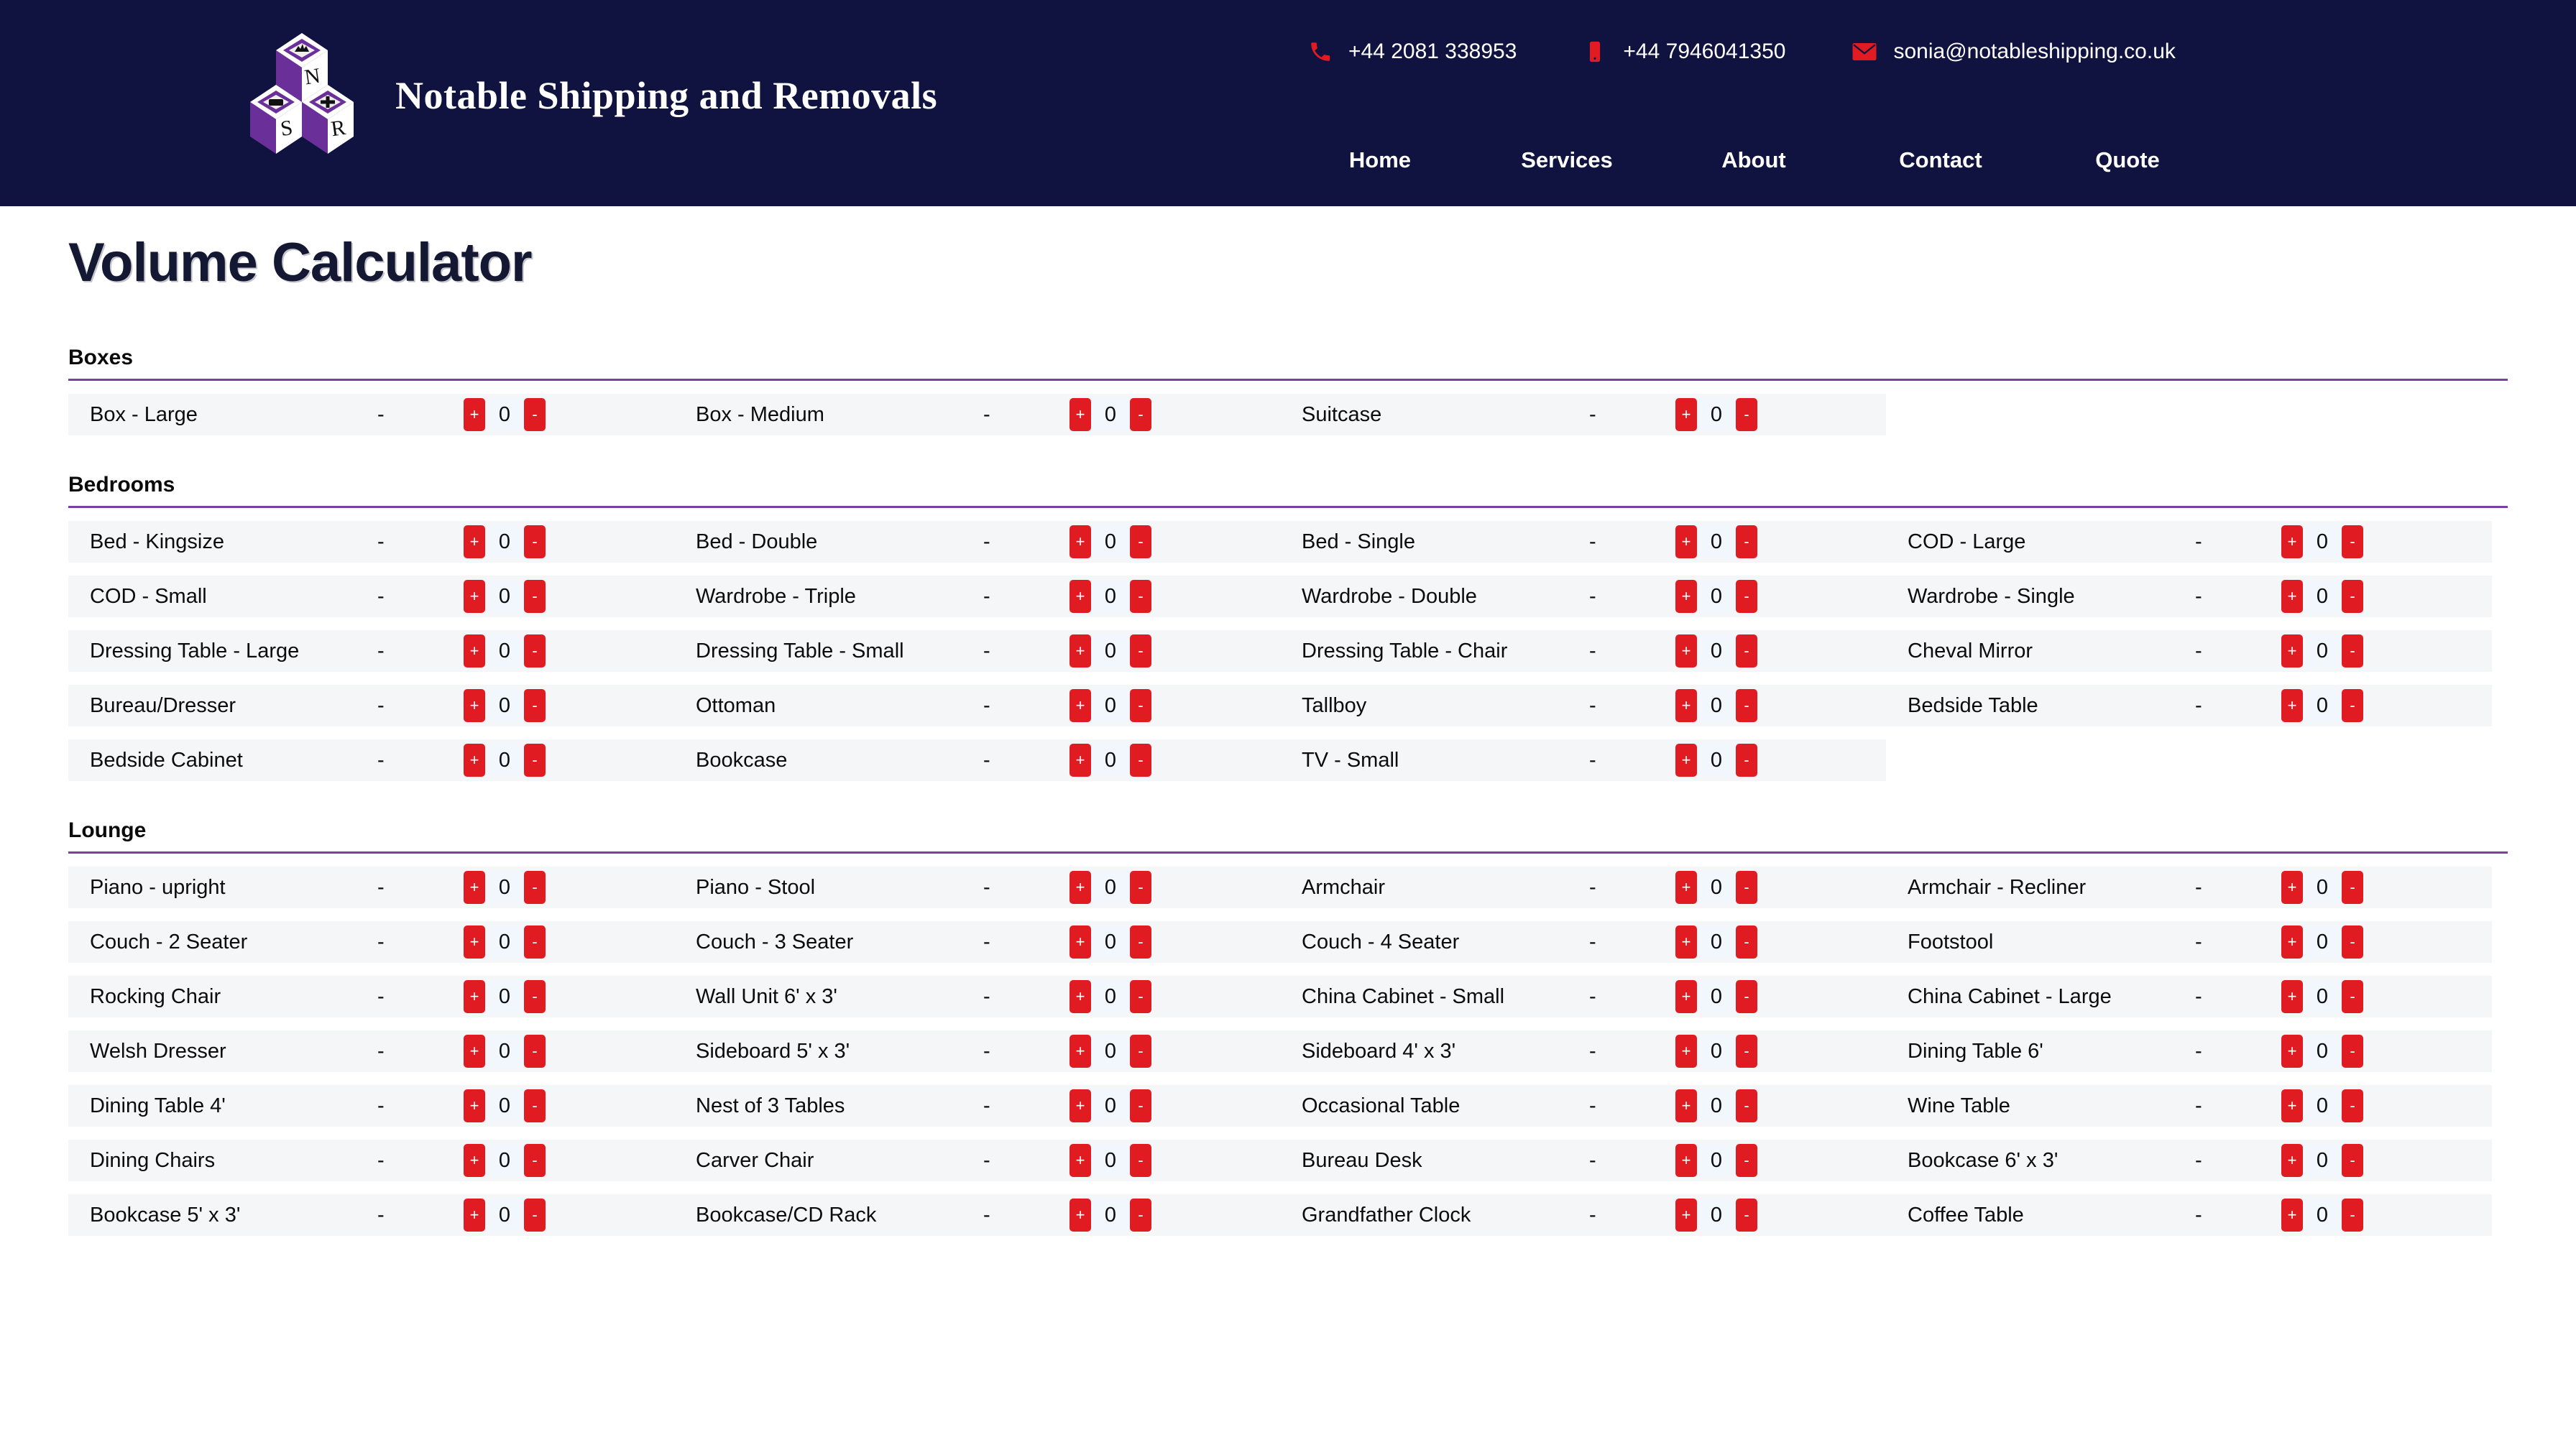 Image resolution: width=2576 pixels, height=1445 pixels. Describe the element at coordinates (1412, 52) in the screenshot. I see `contact-phone: +44 2081 338953` at that location.